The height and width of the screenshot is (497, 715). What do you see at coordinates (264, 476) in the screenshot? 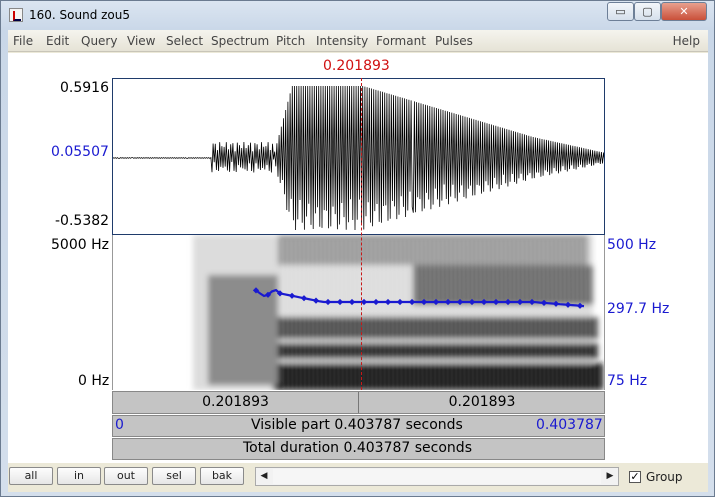
I see `scroll-left-arrow-icon: ◀` at bounding box center [264, 476].